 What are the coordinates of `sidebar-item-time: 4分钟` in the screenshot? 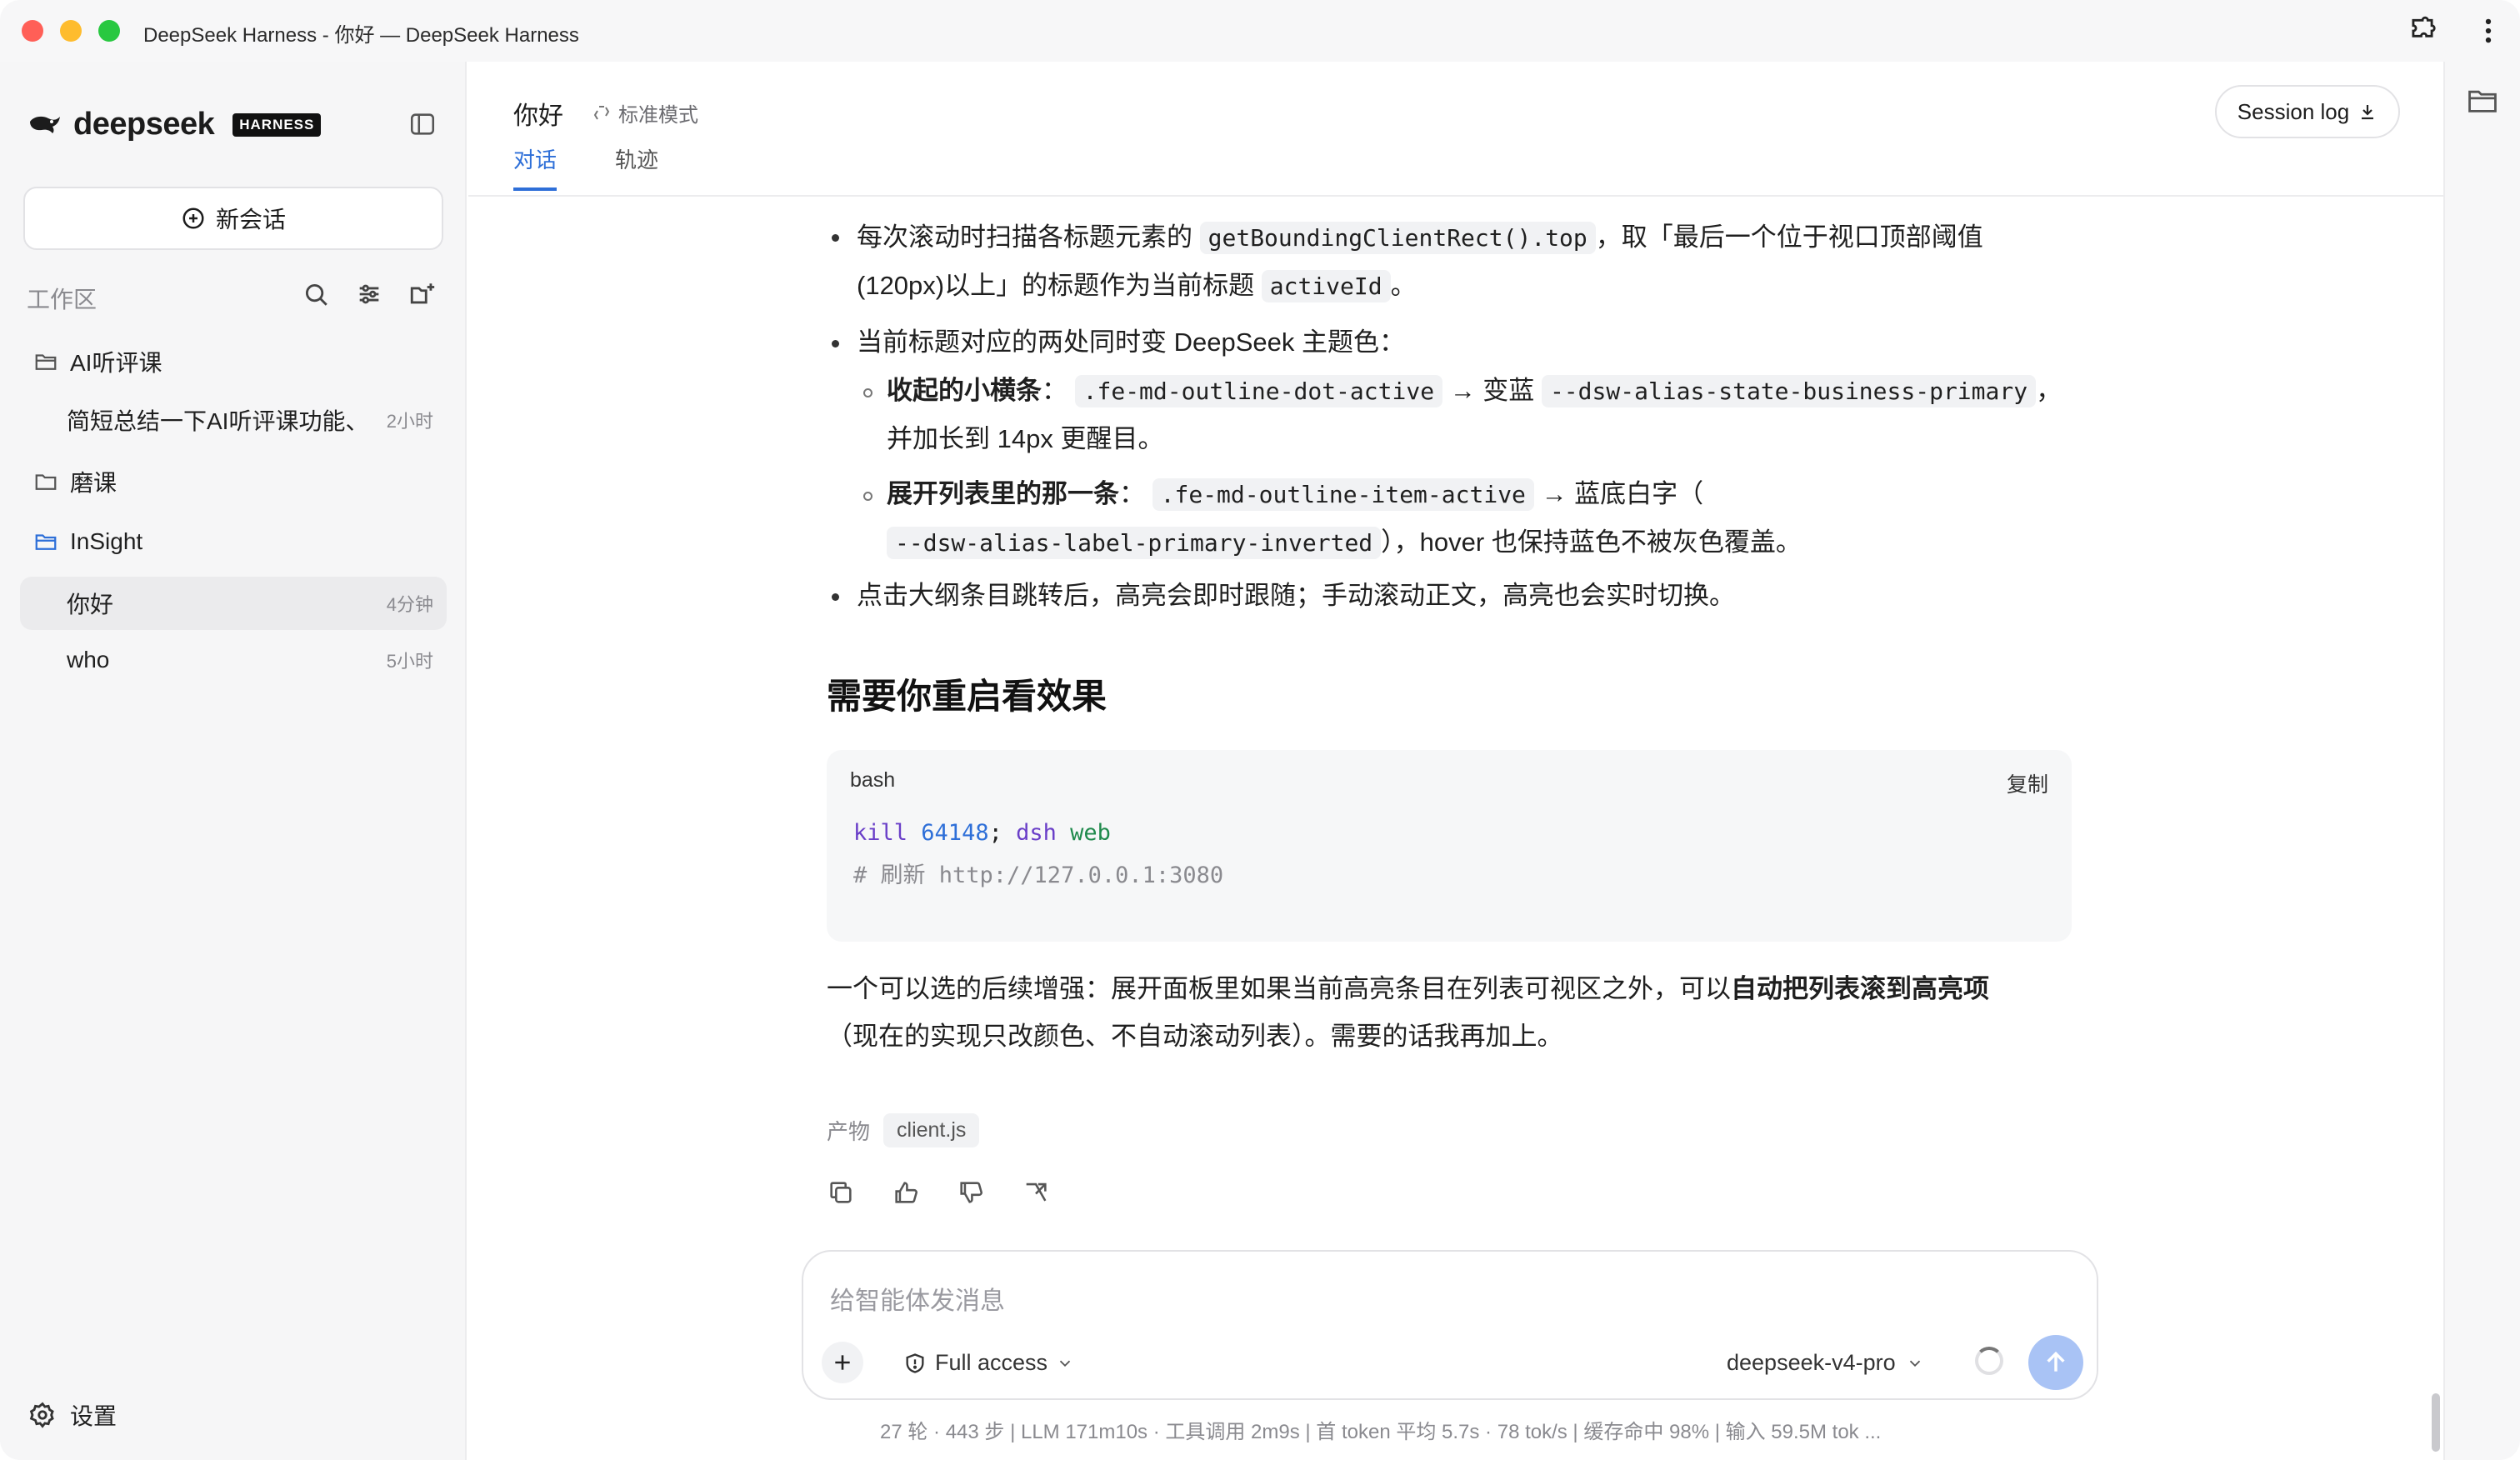 It's located at (409, 604).